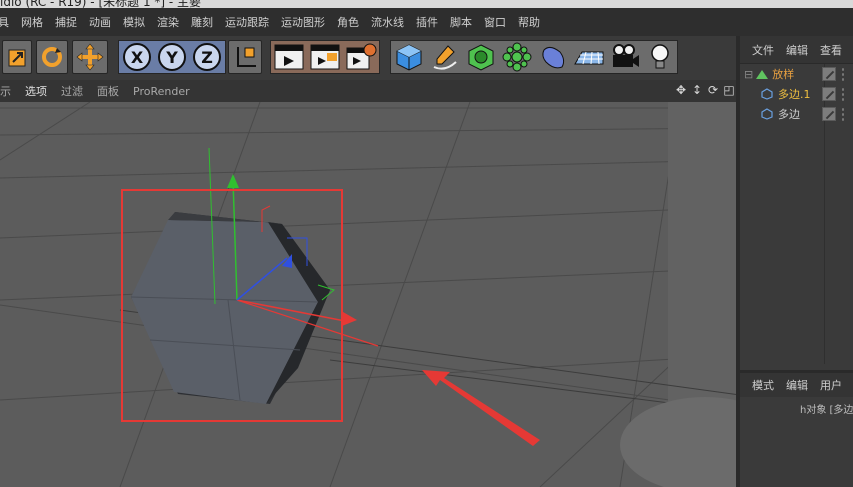 This screenshot has width=853, height=487. What do you see at coordinates (625, 57) in the screenshot?
I see `camera-icon` at bounding box center [625, 57].